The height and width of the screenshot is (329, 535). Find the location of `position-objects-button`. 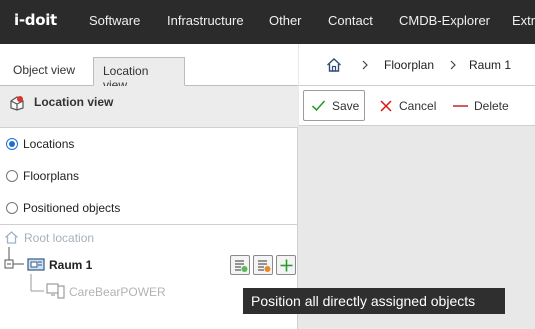

position-objects-button is located at coordinates (240, 265).